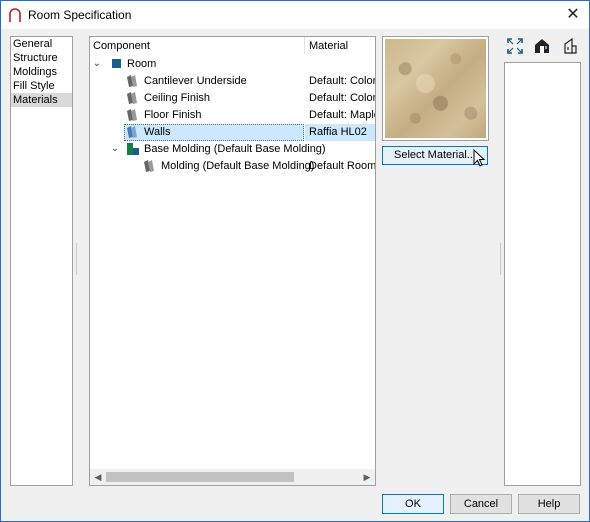 This screenshot has height=522, width=590. Describe the element at coordinates (117, 64) in the screenshot. I see `room-square-icon` at that location.